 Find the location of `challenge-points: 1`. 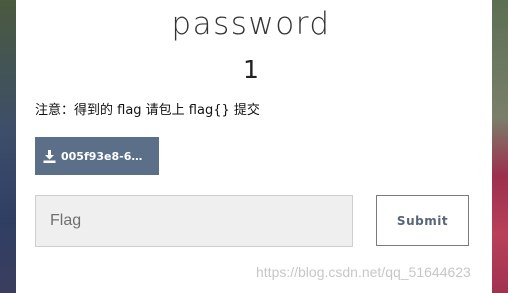

challenge-points: 1 is located at coordinates (251, 69).